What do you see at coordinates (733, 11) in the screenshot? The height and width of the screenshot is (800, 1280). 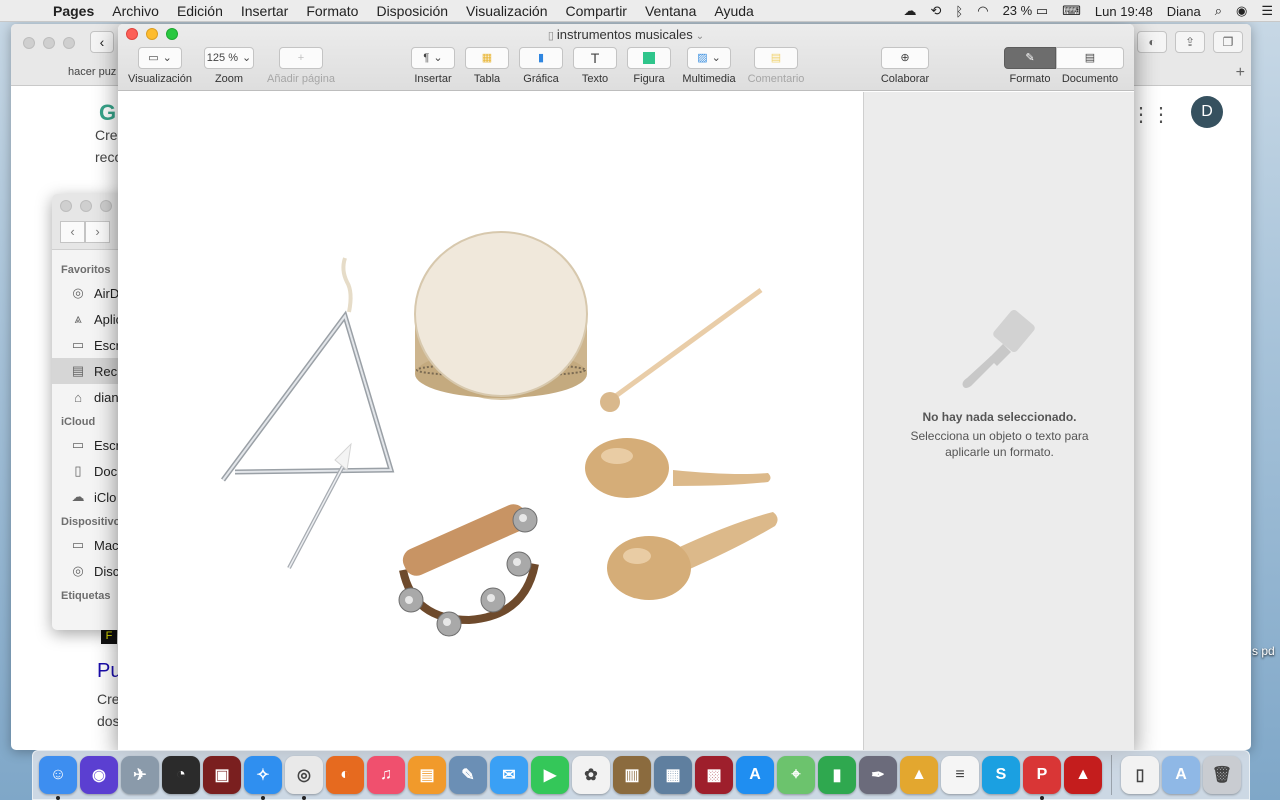 I see `menu-ayuda: Ayuda` at bounding box center [733, 11].